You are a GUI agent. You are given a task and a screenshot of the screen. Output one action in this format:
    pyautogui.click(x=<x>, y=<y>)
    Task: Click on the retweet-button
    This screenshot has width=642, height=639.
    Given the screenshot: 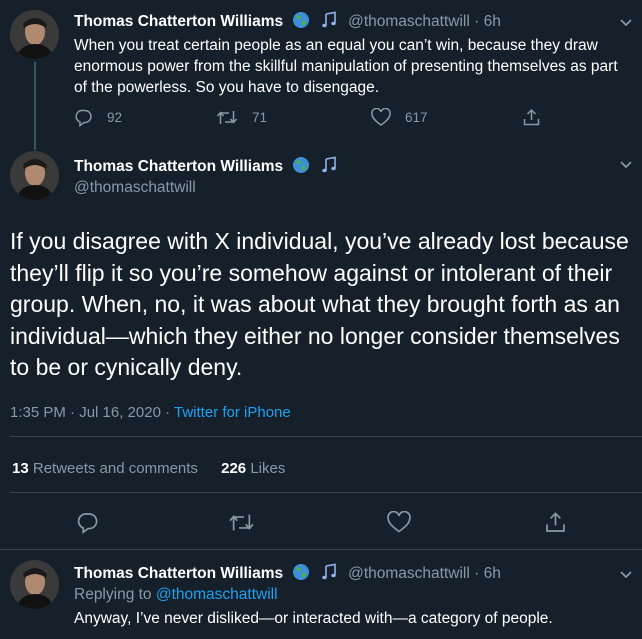 What is the action you would take?
    pyautogui.click(x=248, y=522)
    